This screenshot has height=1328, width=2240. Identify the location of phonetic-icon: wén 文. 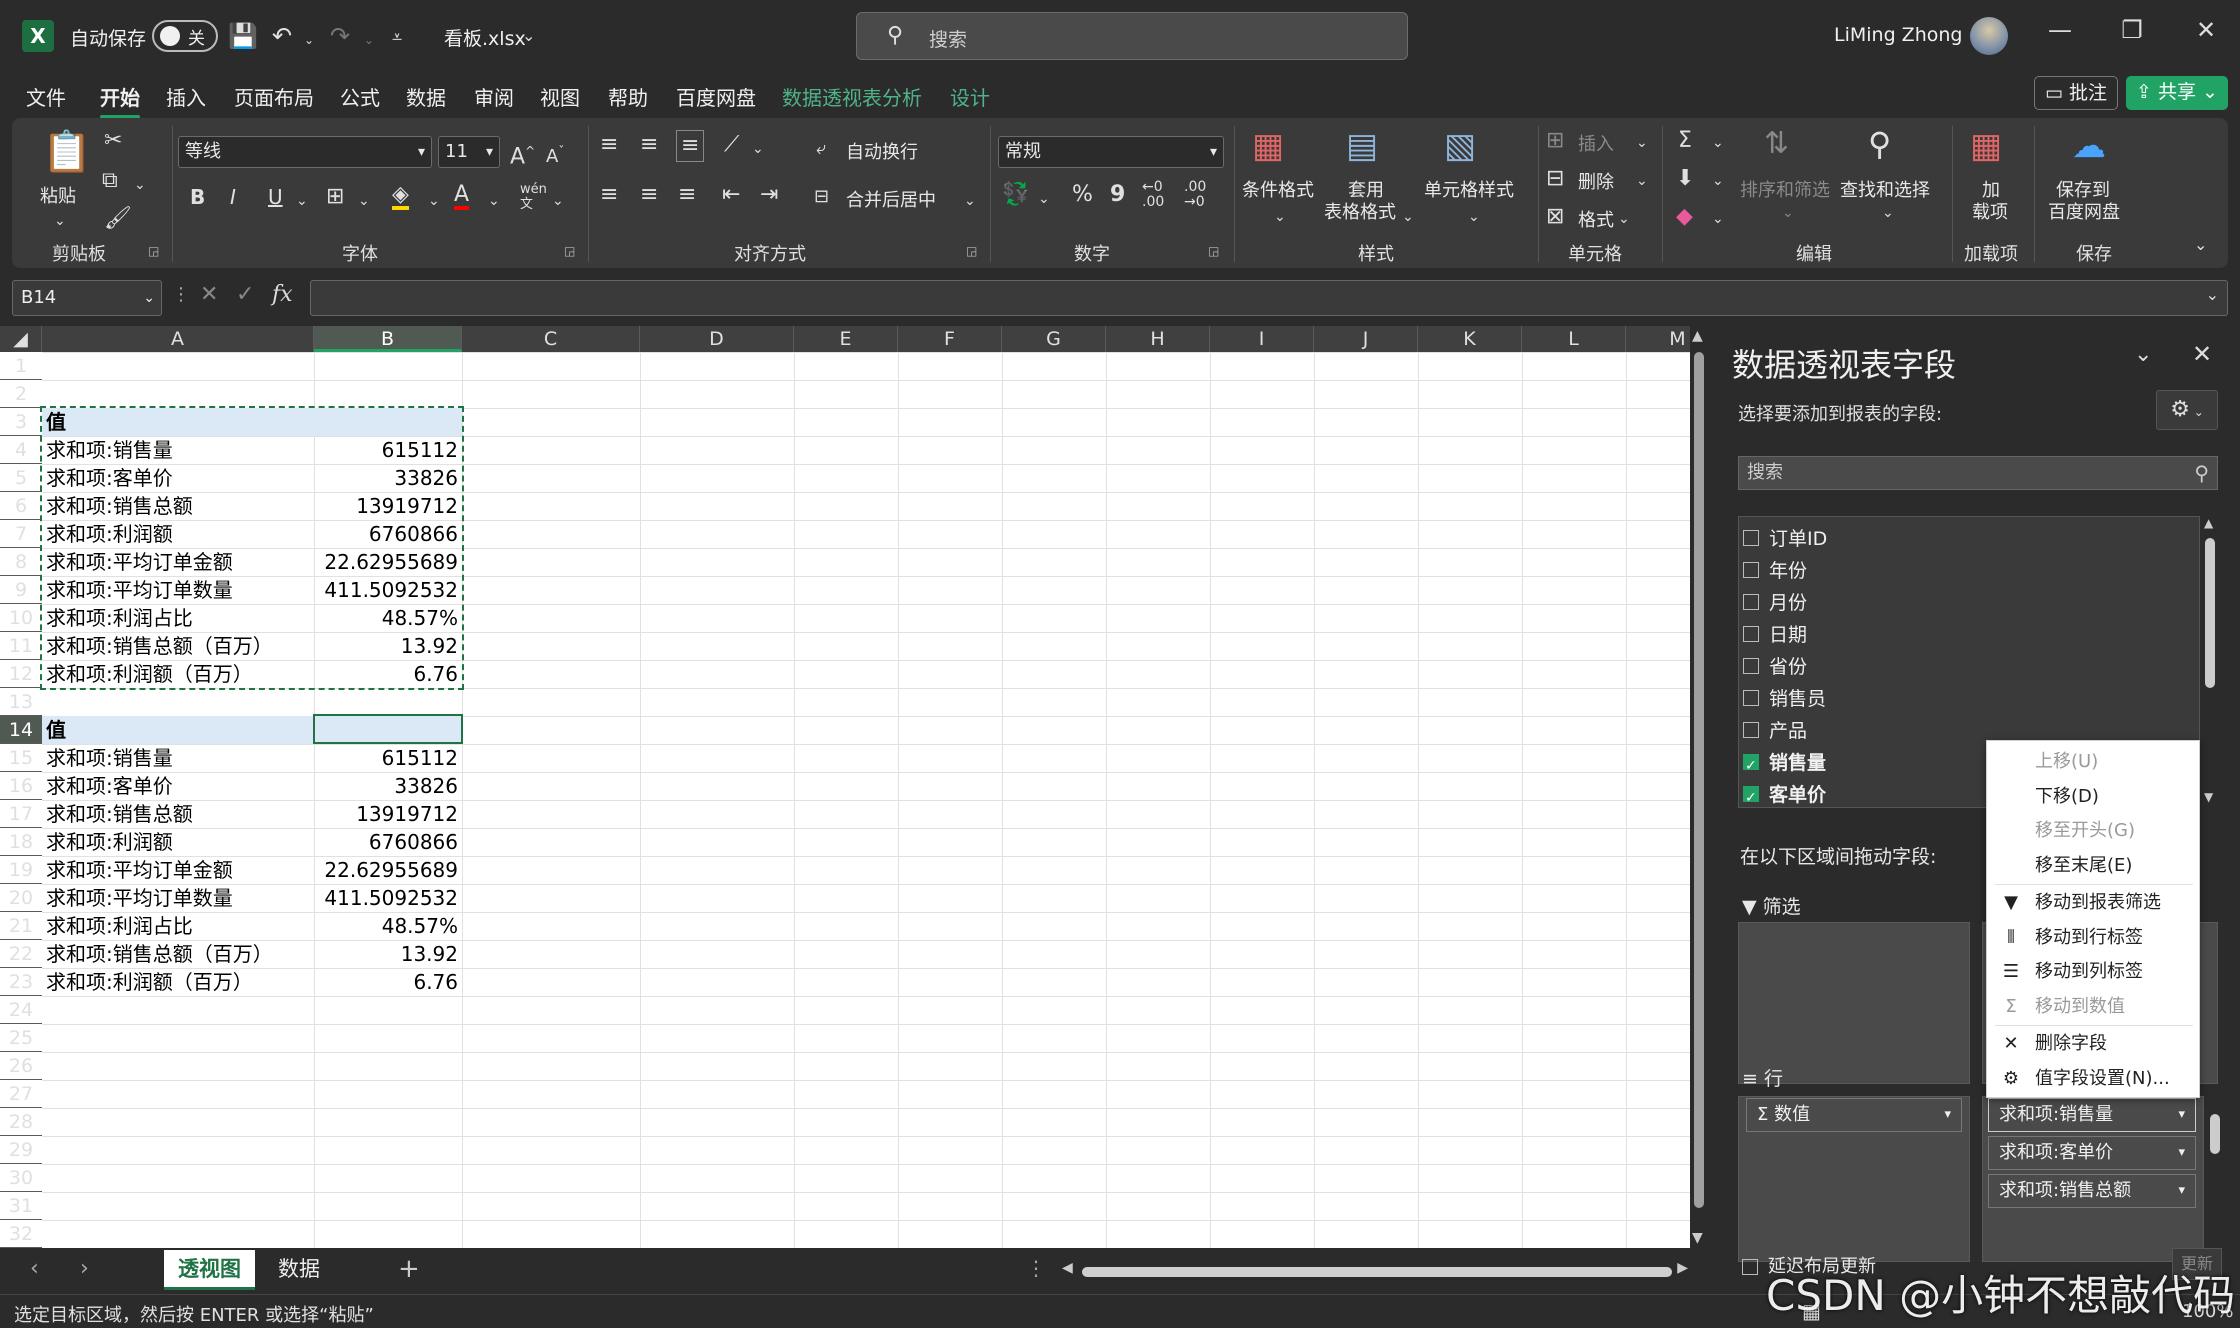
(533, 197).